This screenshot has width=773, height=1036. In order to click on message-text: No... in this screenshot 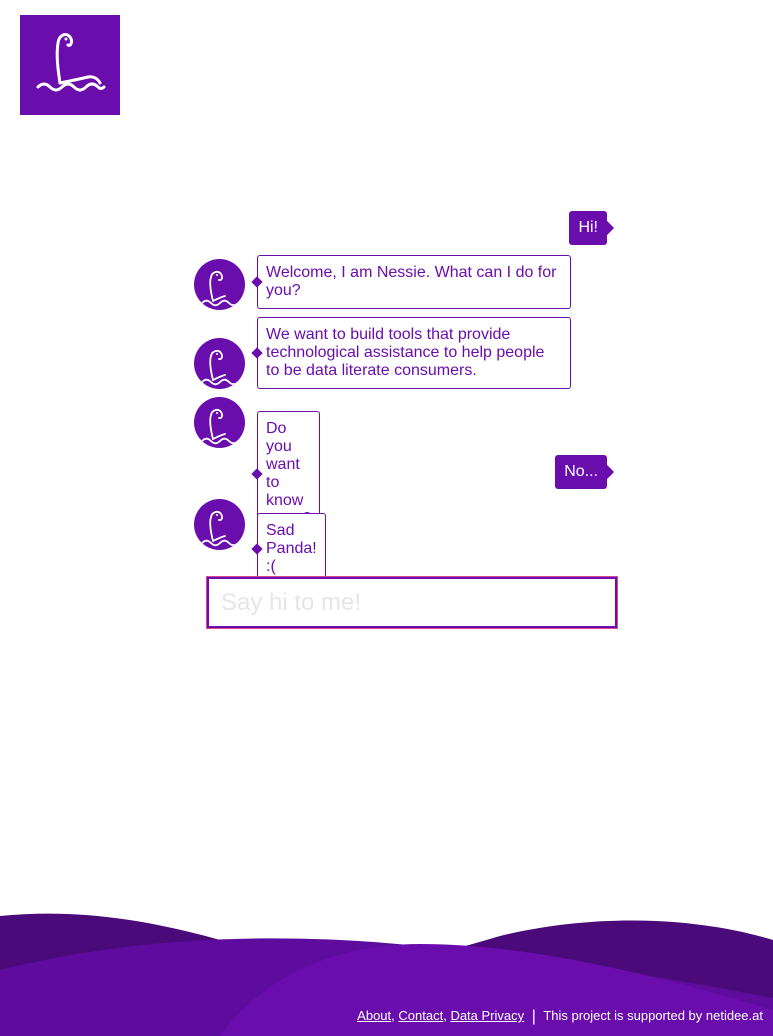, I will do `click(581, 471)`.